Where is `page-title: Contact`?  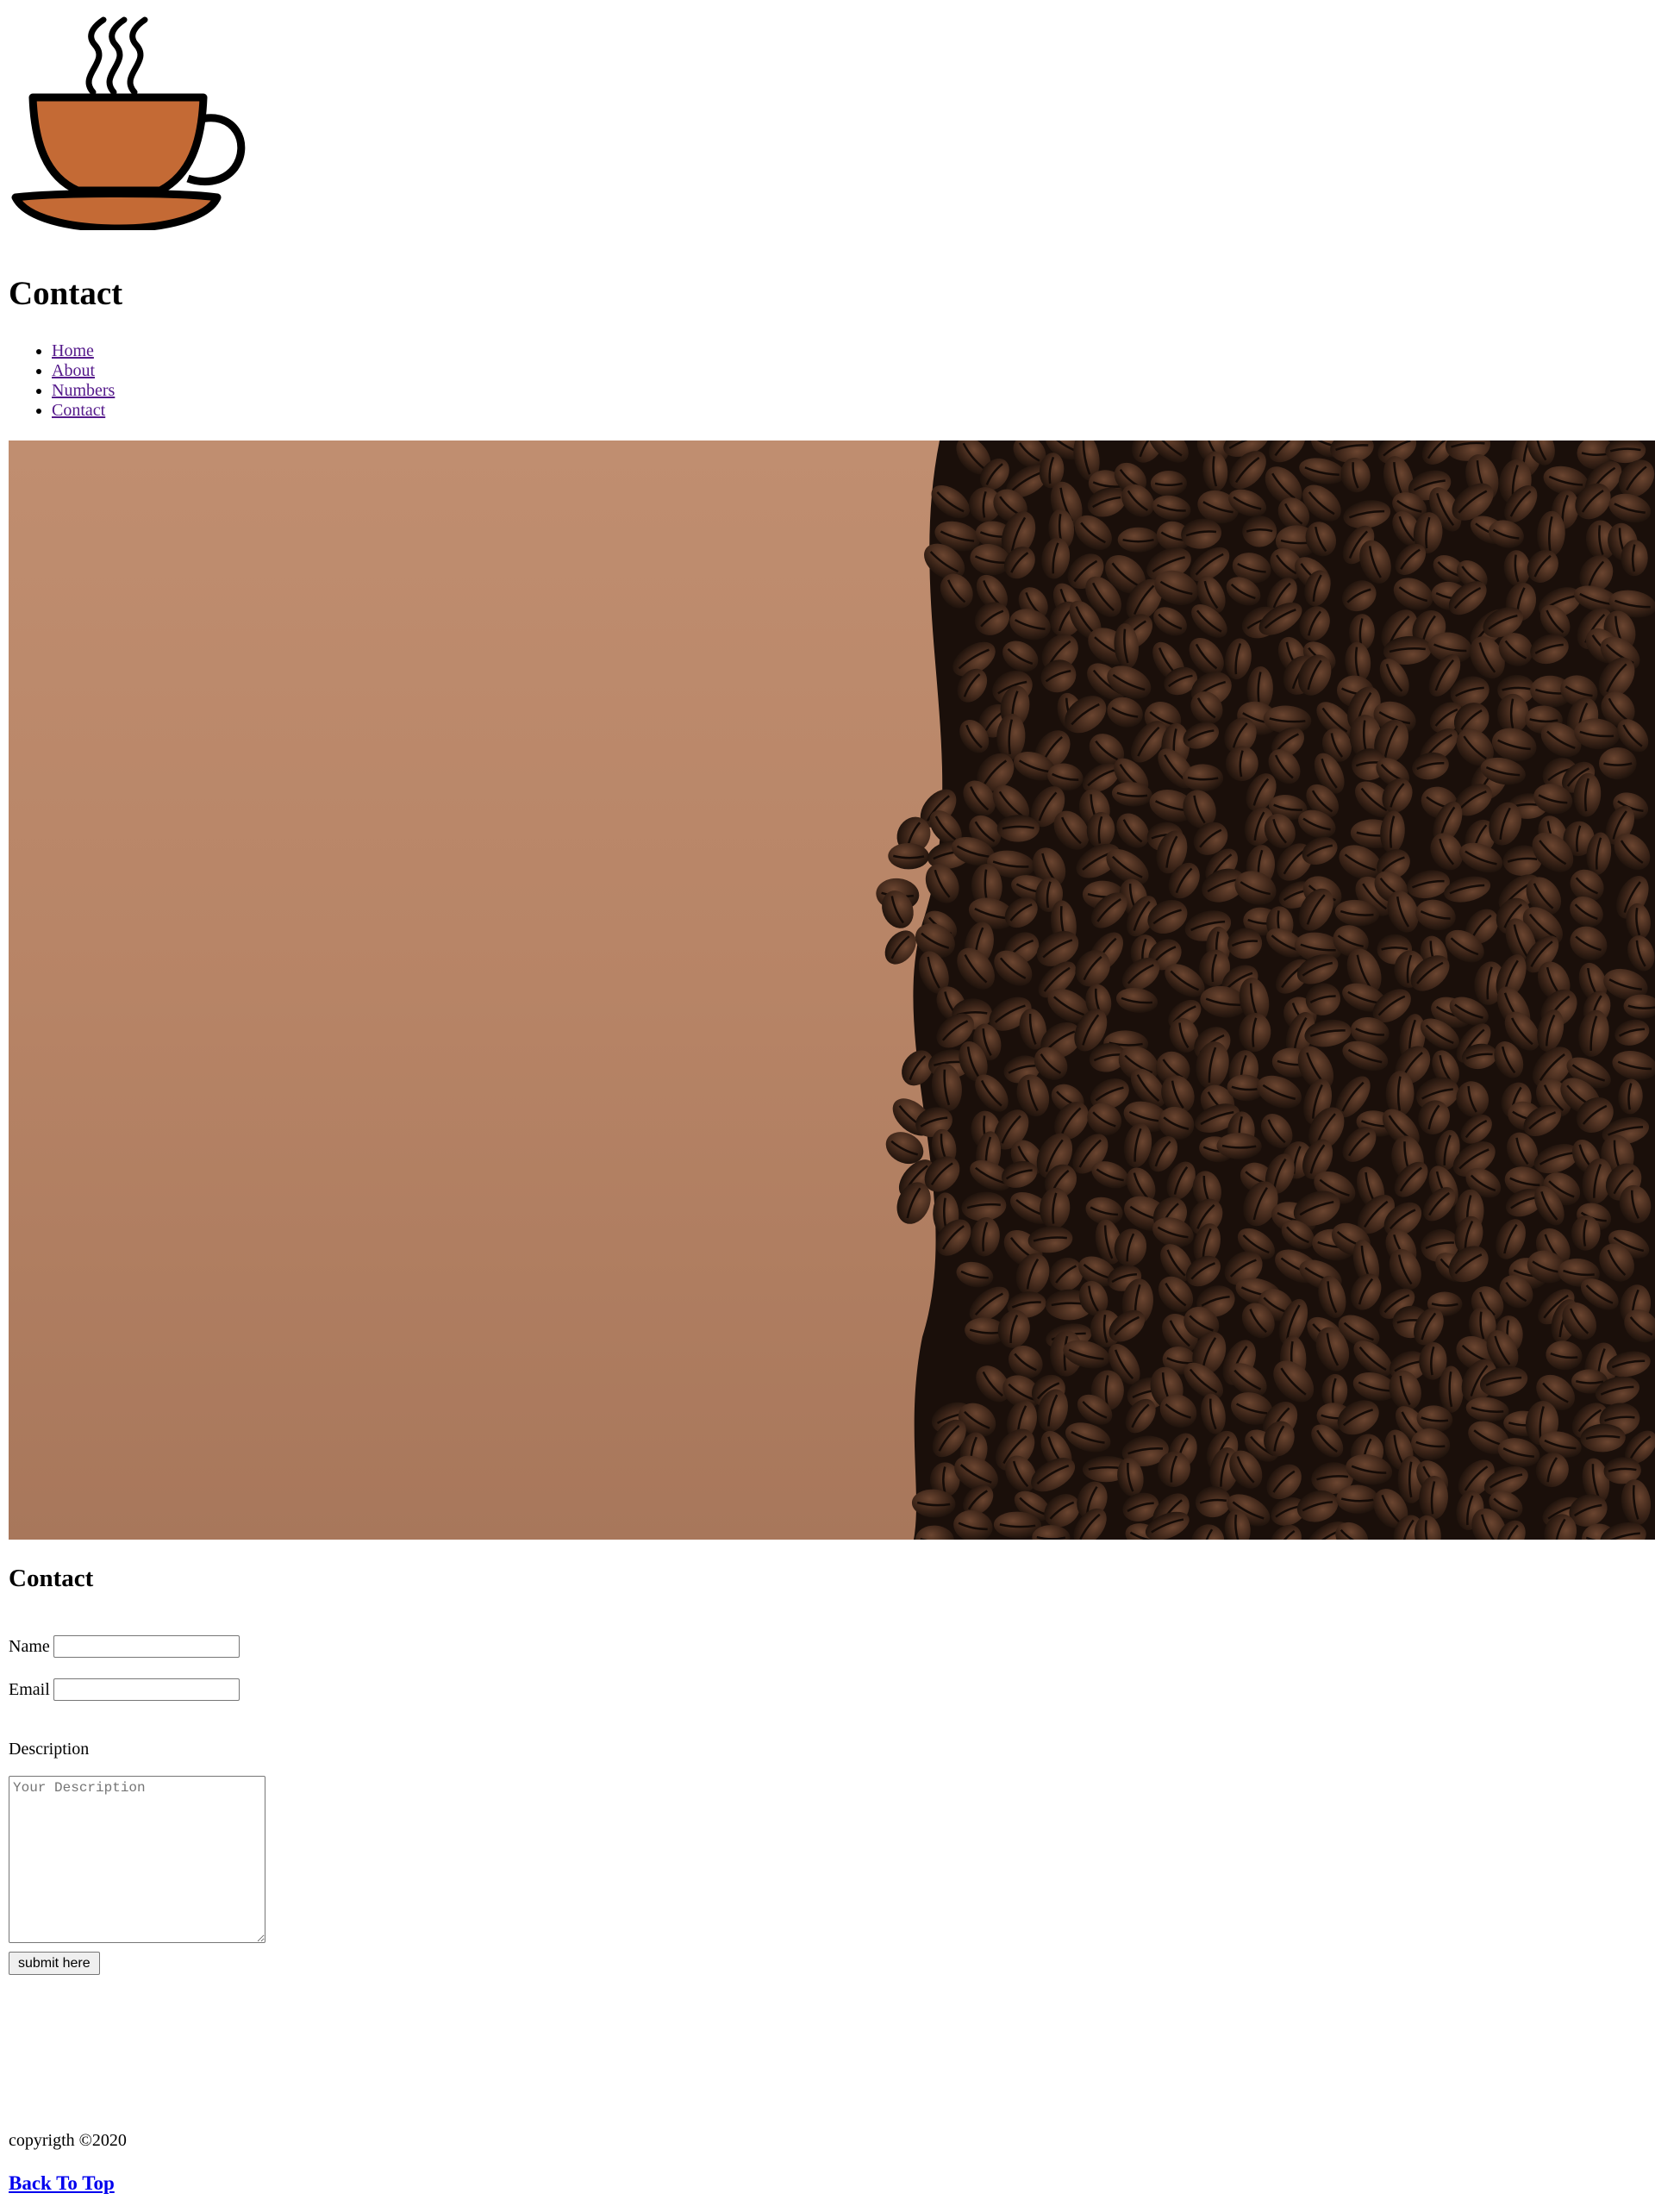 page-title: Contact is located at coordinates (66, 293).